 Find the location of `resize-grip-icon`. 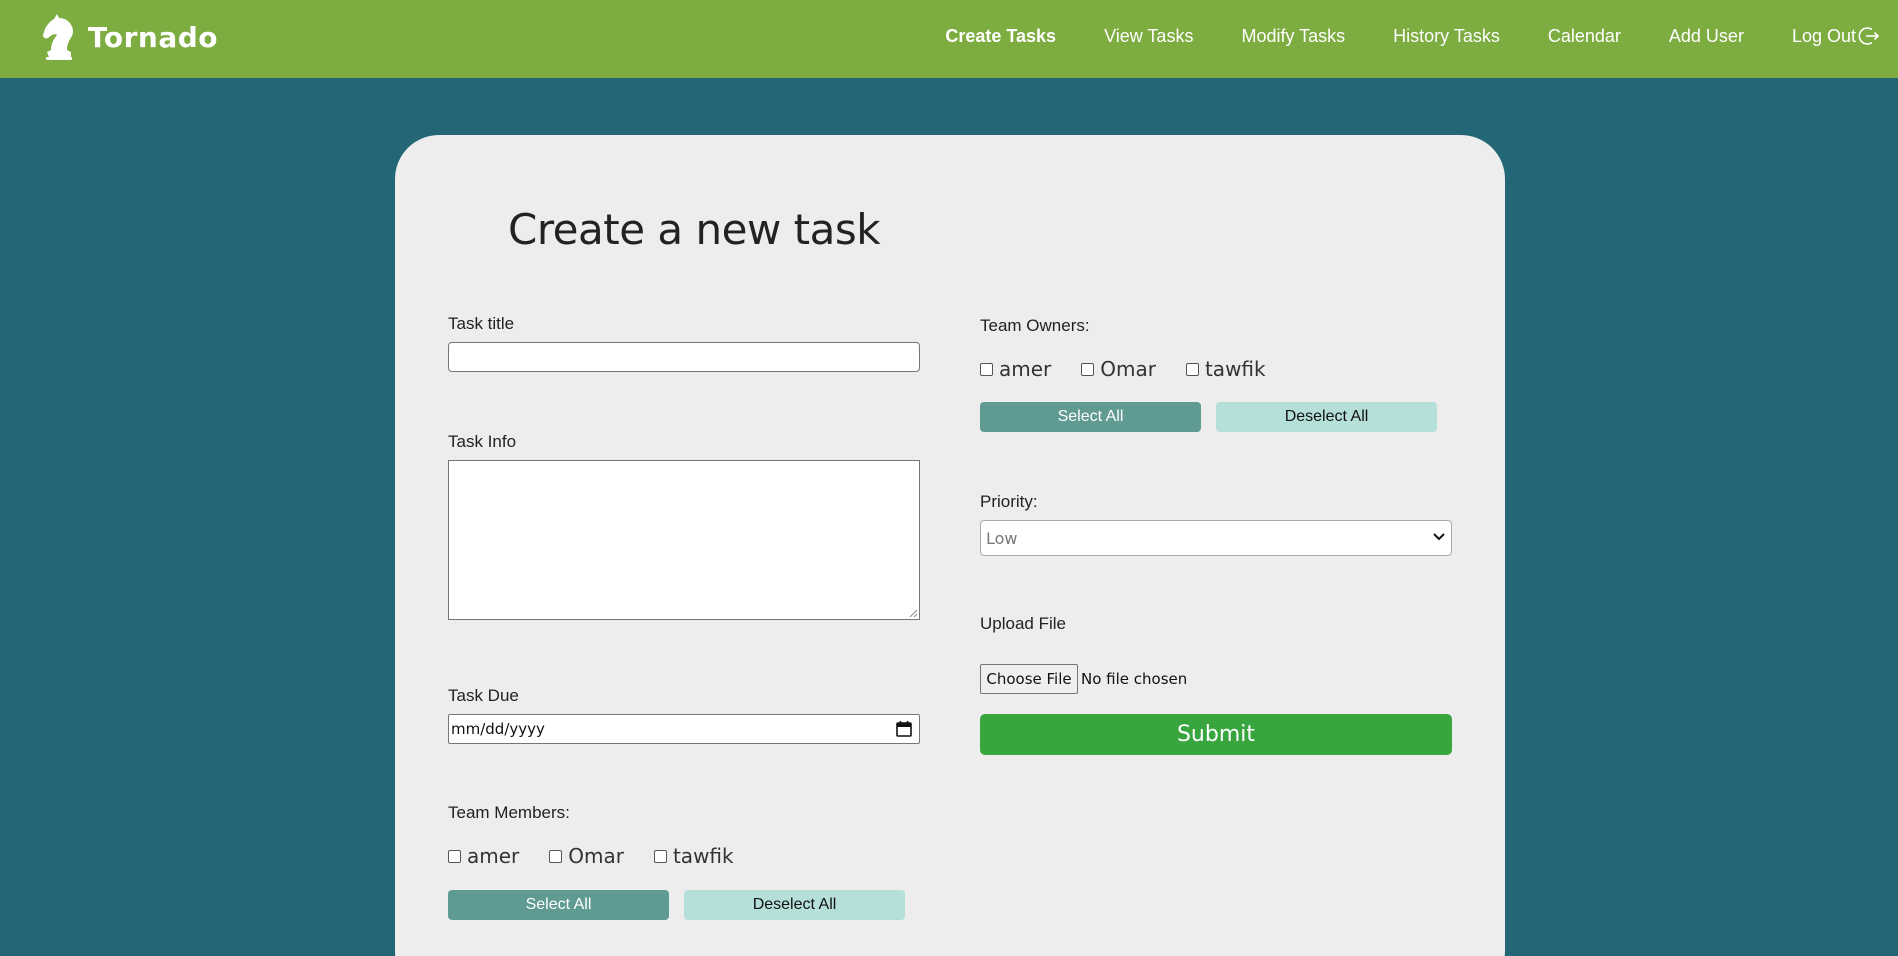

resize-grip-icon is located at coordinates (913, 613).